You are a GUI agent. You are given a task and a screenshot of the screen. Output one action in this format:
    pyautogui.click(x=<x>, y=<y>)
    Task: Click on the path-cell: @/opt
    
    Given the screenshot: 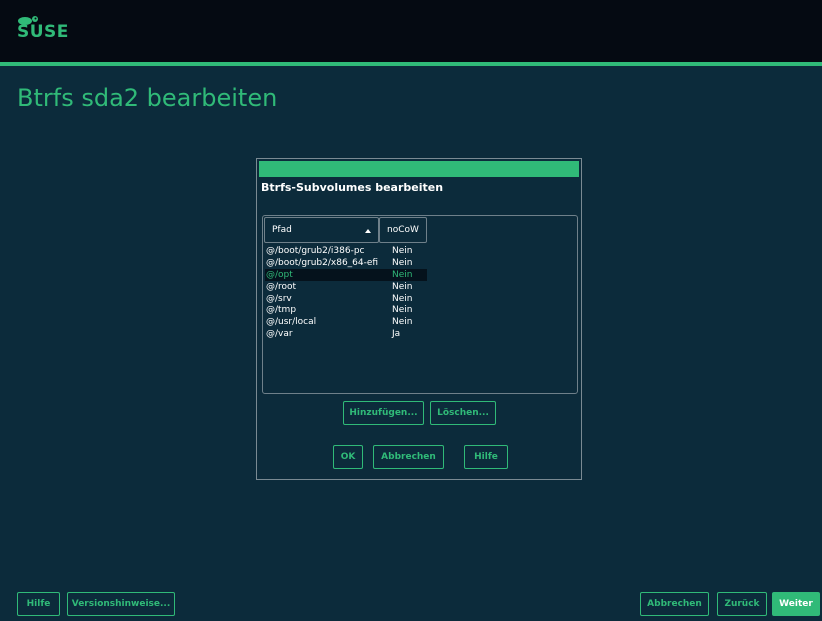 What is the action you would take?
    pyautogui.click(x=279, y=274)
    